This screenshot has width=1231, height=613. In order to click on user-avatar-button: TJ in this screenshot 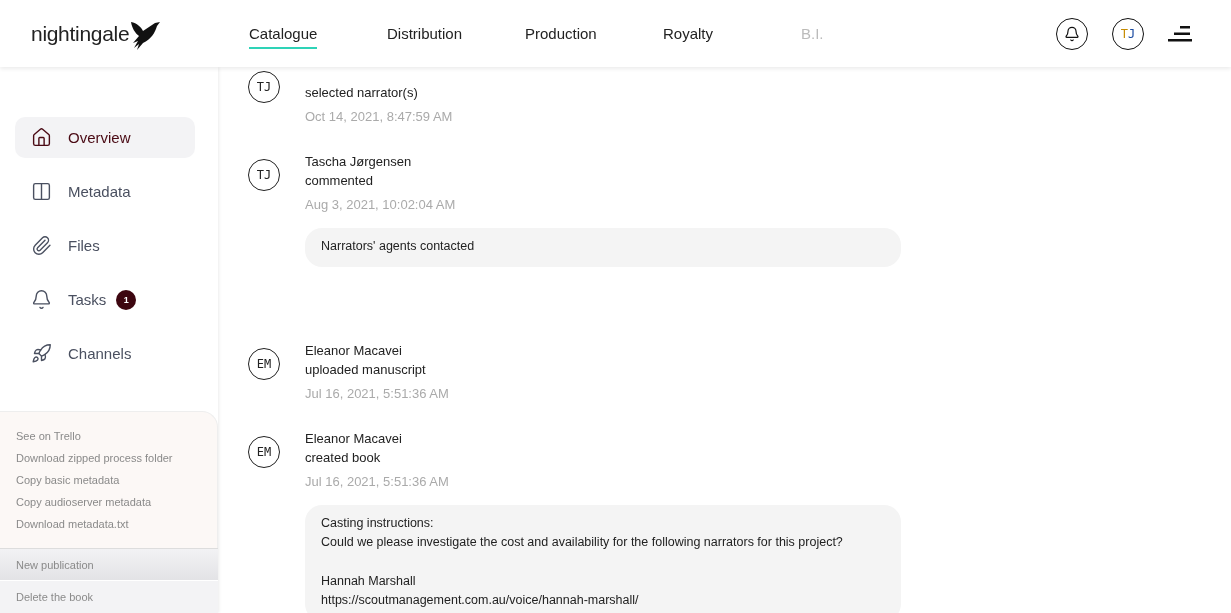, I will do `click(1128, 33)`.